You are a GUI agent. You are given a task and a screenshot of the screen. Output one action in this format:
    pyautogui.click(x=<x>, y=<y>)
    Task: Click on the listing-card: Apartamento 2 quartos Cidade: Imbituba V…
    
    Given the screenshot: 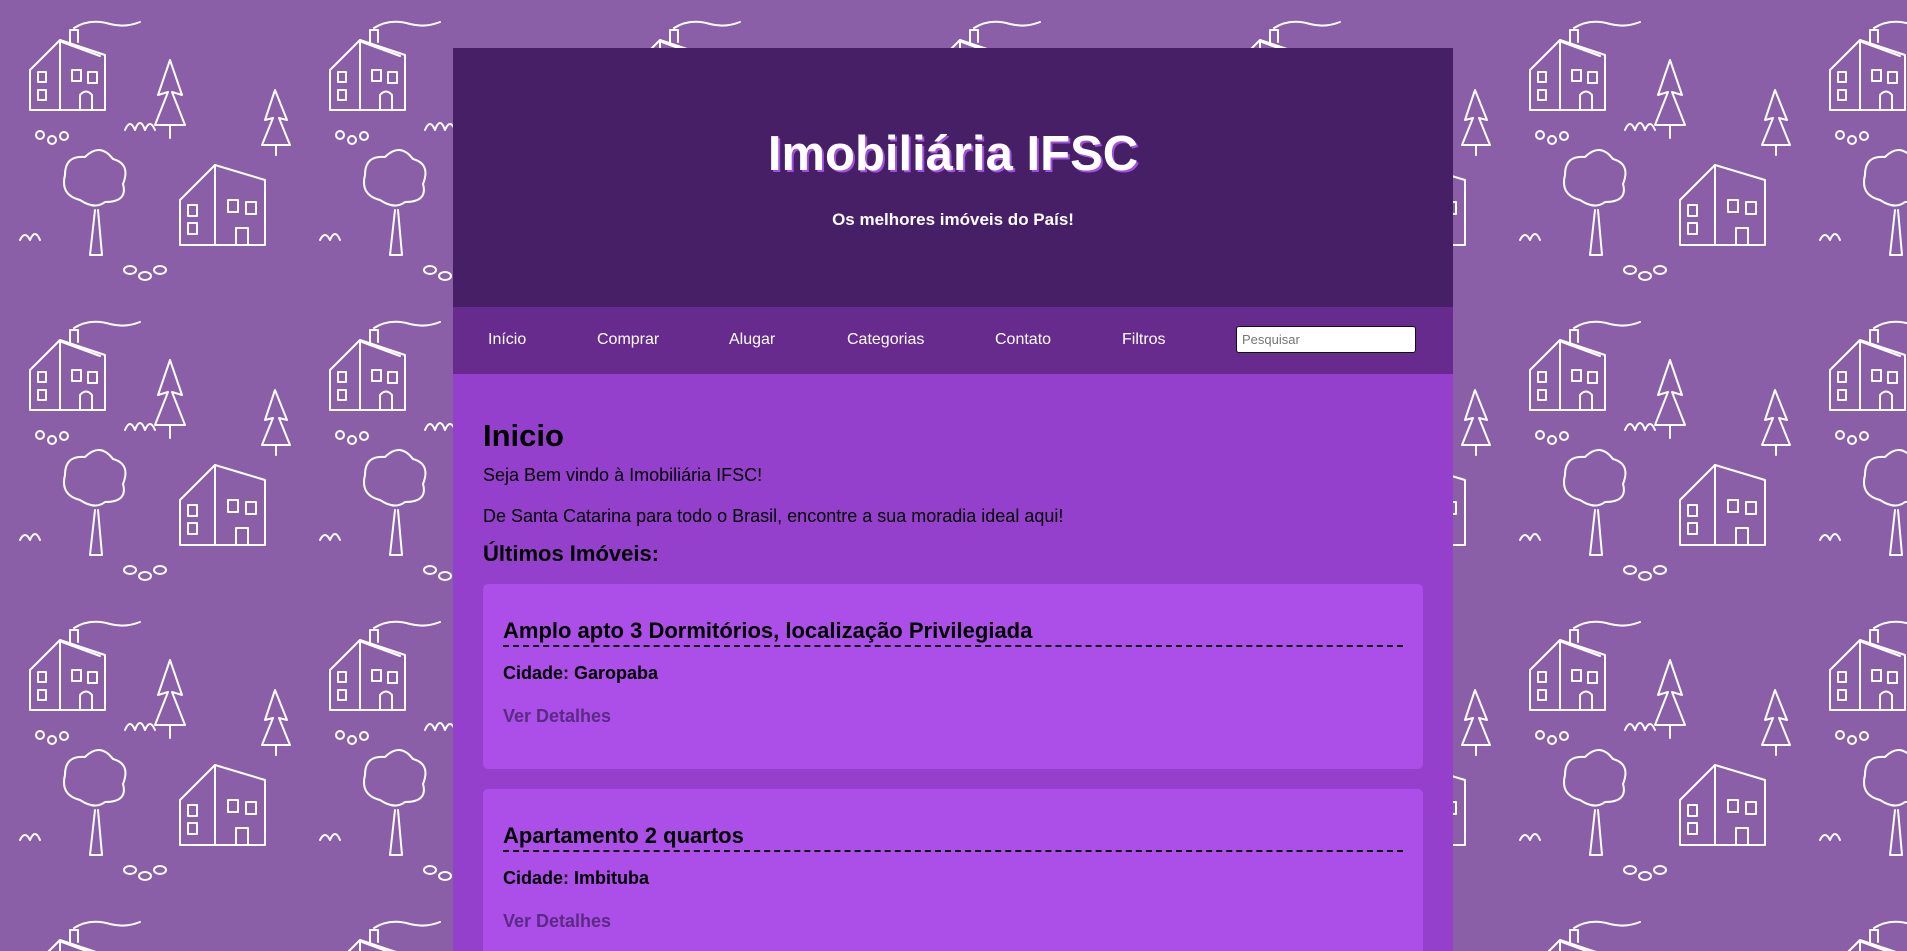 What is the action you would take?
    pyautogui.click(x=953, y=870)
    